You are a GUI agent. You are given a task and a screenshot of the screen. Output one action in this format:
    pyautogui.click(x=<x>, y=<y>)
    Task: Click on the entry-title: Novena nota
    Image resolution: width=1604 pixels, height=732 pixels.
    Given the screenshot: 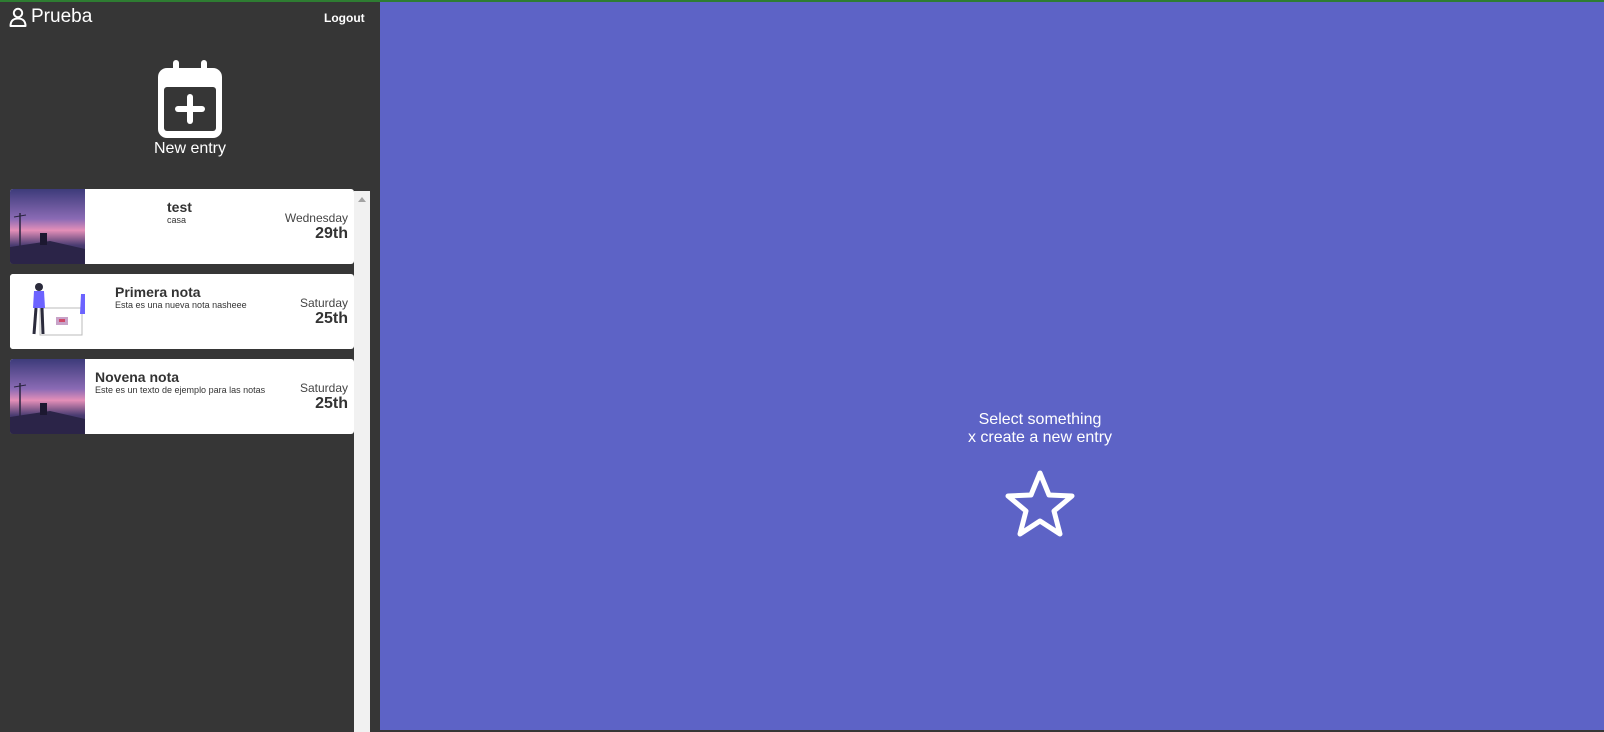 What is the action you would take?
    pyautogui.click(x=137, y=377)
    